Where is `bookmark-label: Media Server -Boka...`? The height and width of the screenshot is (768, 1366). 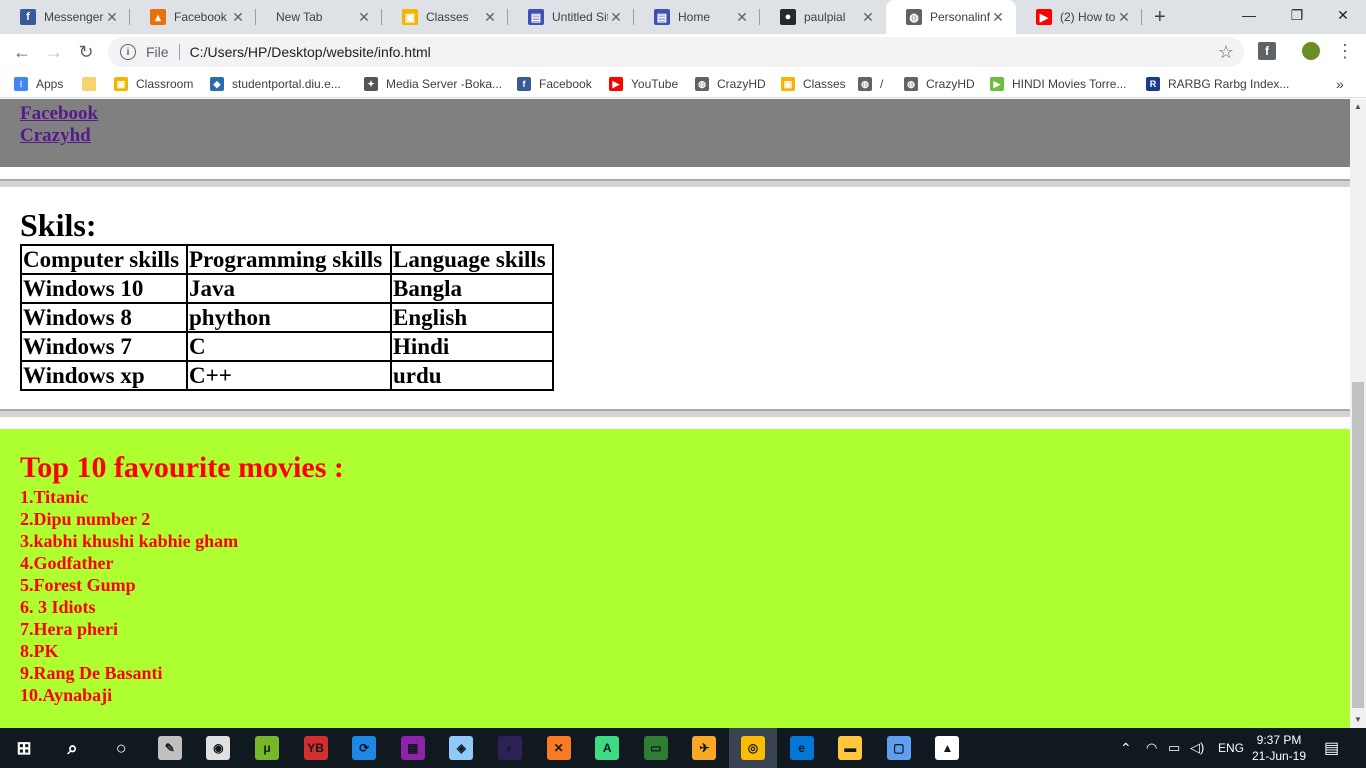 bookmark-label: Media Server -Boka... is located at coordinates (444, 84).